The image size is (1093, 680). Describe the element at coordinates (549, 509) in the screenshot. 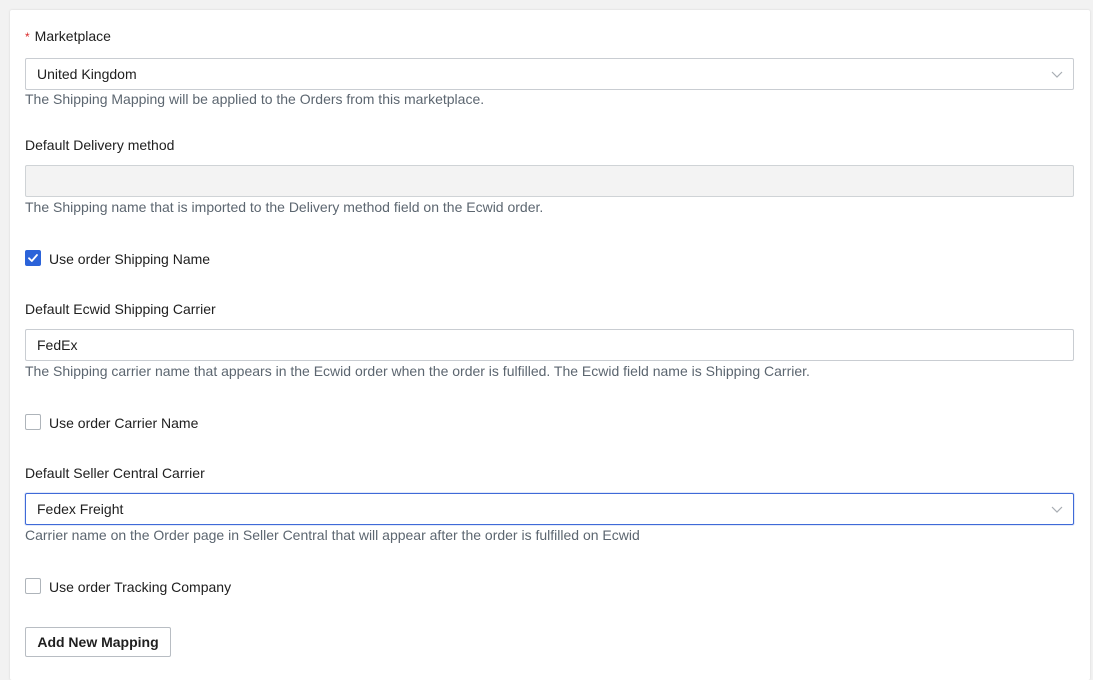

I see `seller-central-carrier-select: Fedex Freight` at that location.